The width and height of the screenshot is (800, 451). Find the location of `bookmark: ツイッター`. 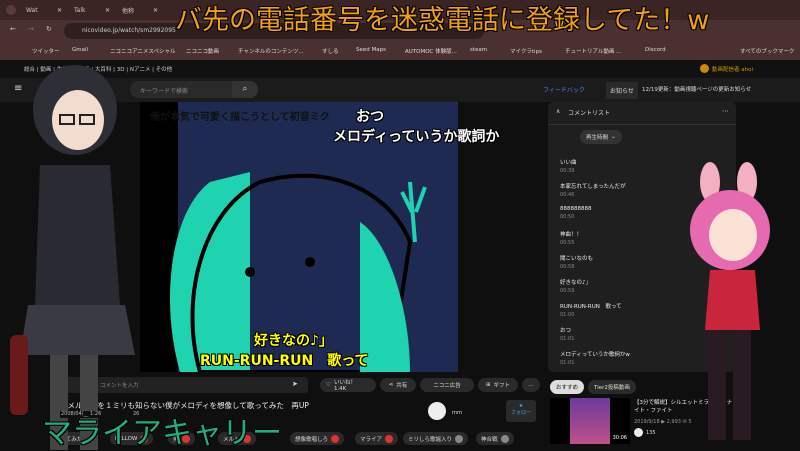

bookmark: ツイッター is located at coordinates (46, 51).